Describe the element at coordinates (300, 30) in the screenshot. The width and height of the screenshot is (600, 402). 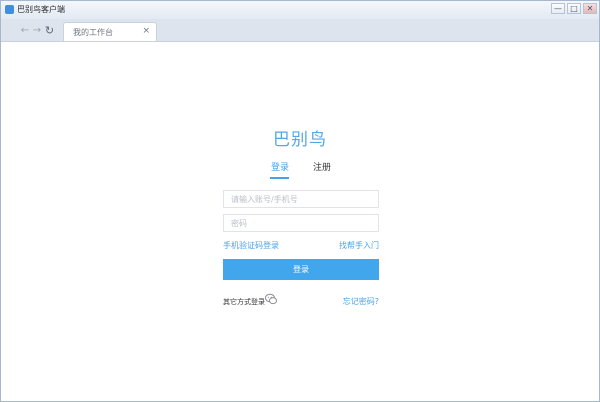
I see `browser-tab-bar: ← → ↻ 我的工作台 ×` at that location.